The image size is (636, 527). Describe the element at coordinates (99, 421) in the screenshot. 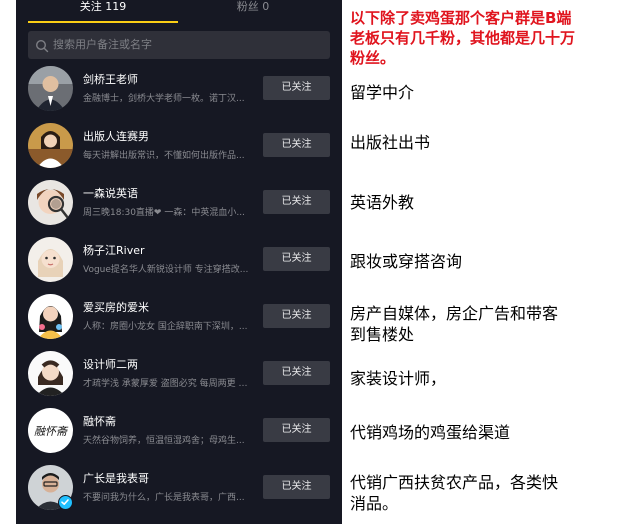

I see `user-name: 融怀斋` at that location.